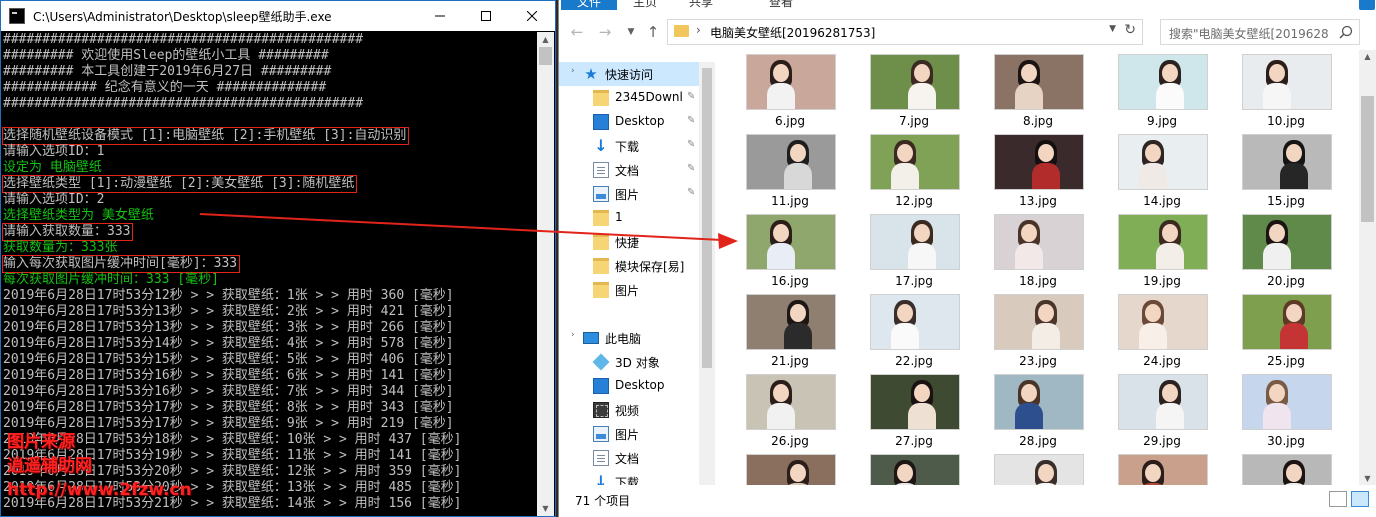  I want to click on file-item: 16.jpg, so click(790, 252).